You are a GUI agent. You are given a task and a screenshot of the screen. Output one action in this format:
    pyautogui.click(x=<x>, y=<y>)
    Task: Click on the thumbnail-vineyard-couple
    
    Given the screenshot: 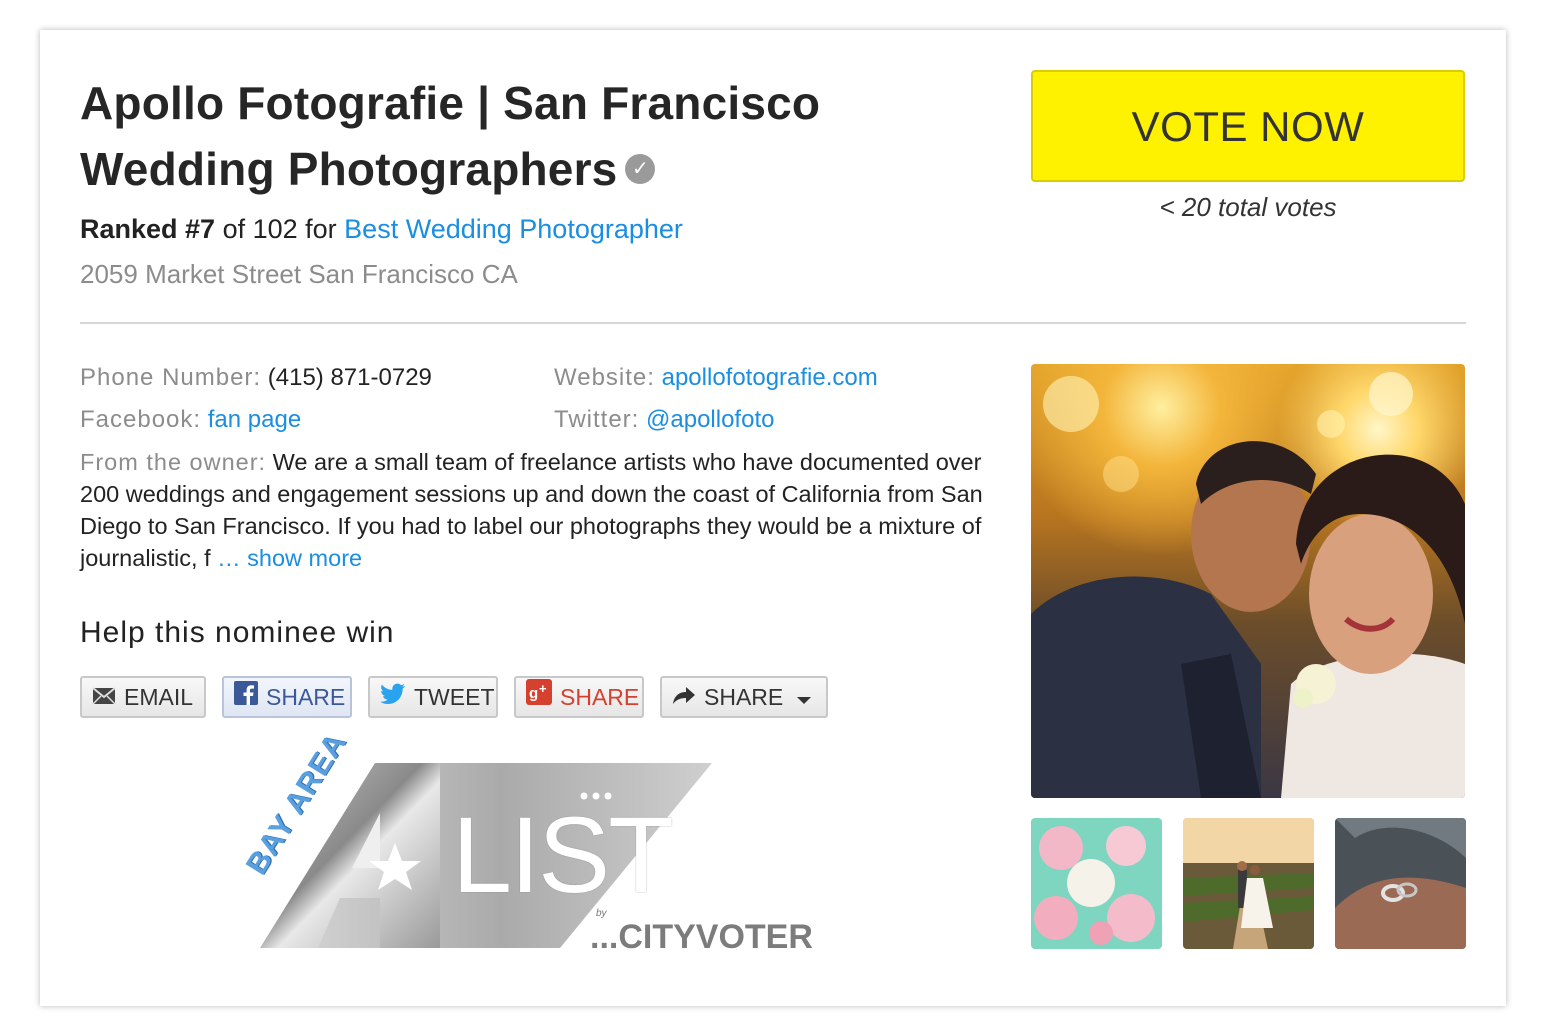 What is the action you would take?
    pyautogui.click(x=1248, y=883)
    